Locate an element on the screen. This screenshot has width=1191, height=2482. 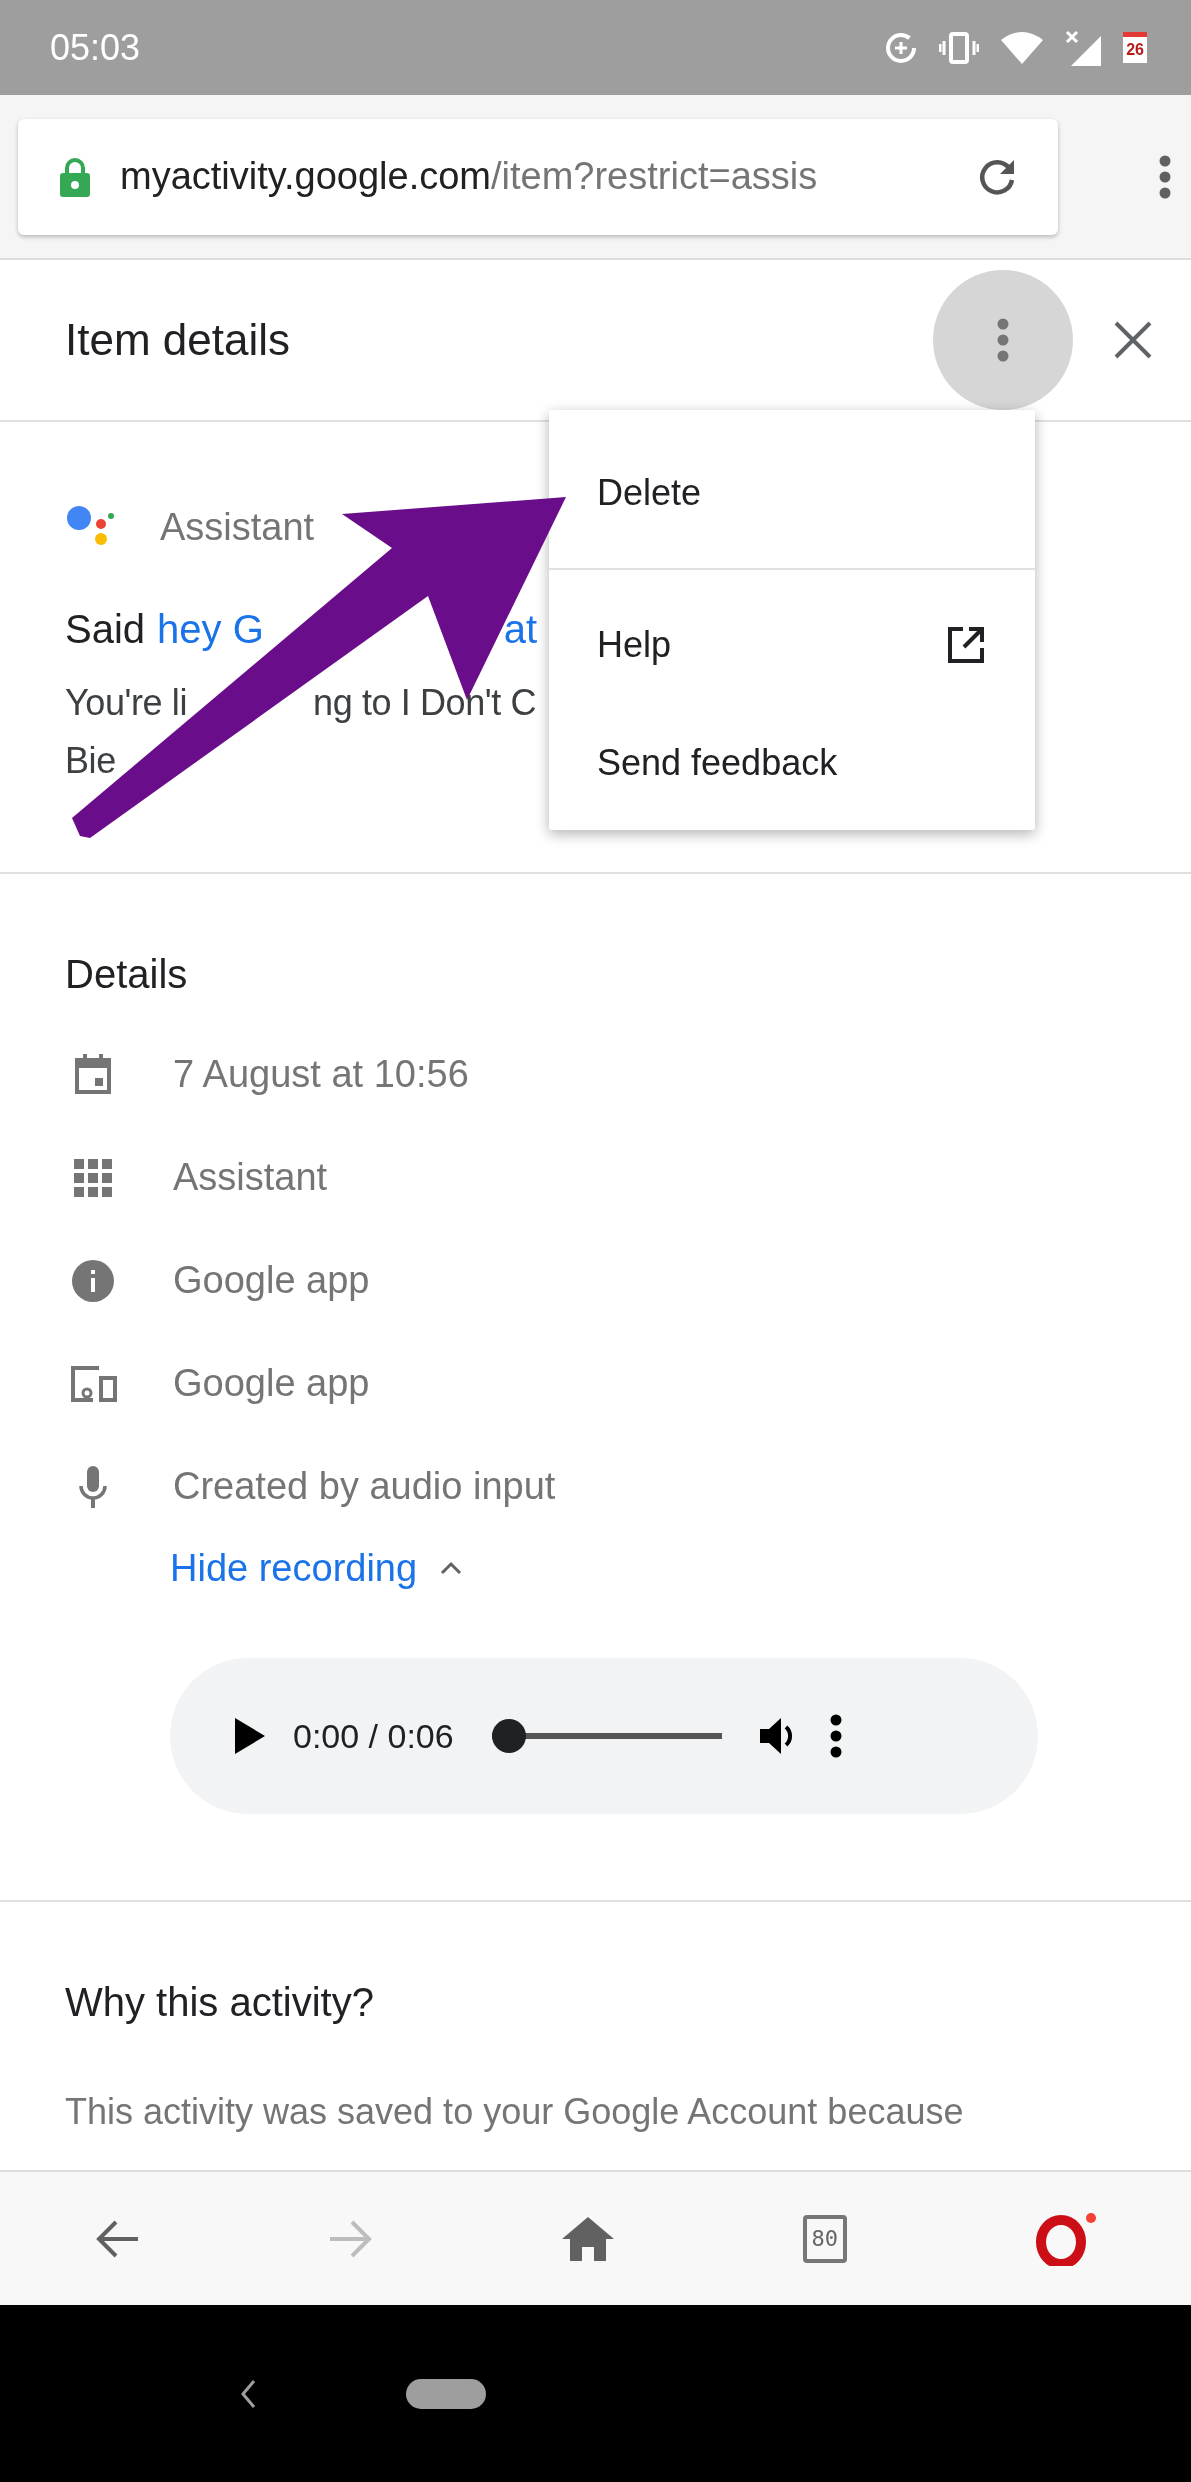
home-icon is located at coordinates (588, 2238).